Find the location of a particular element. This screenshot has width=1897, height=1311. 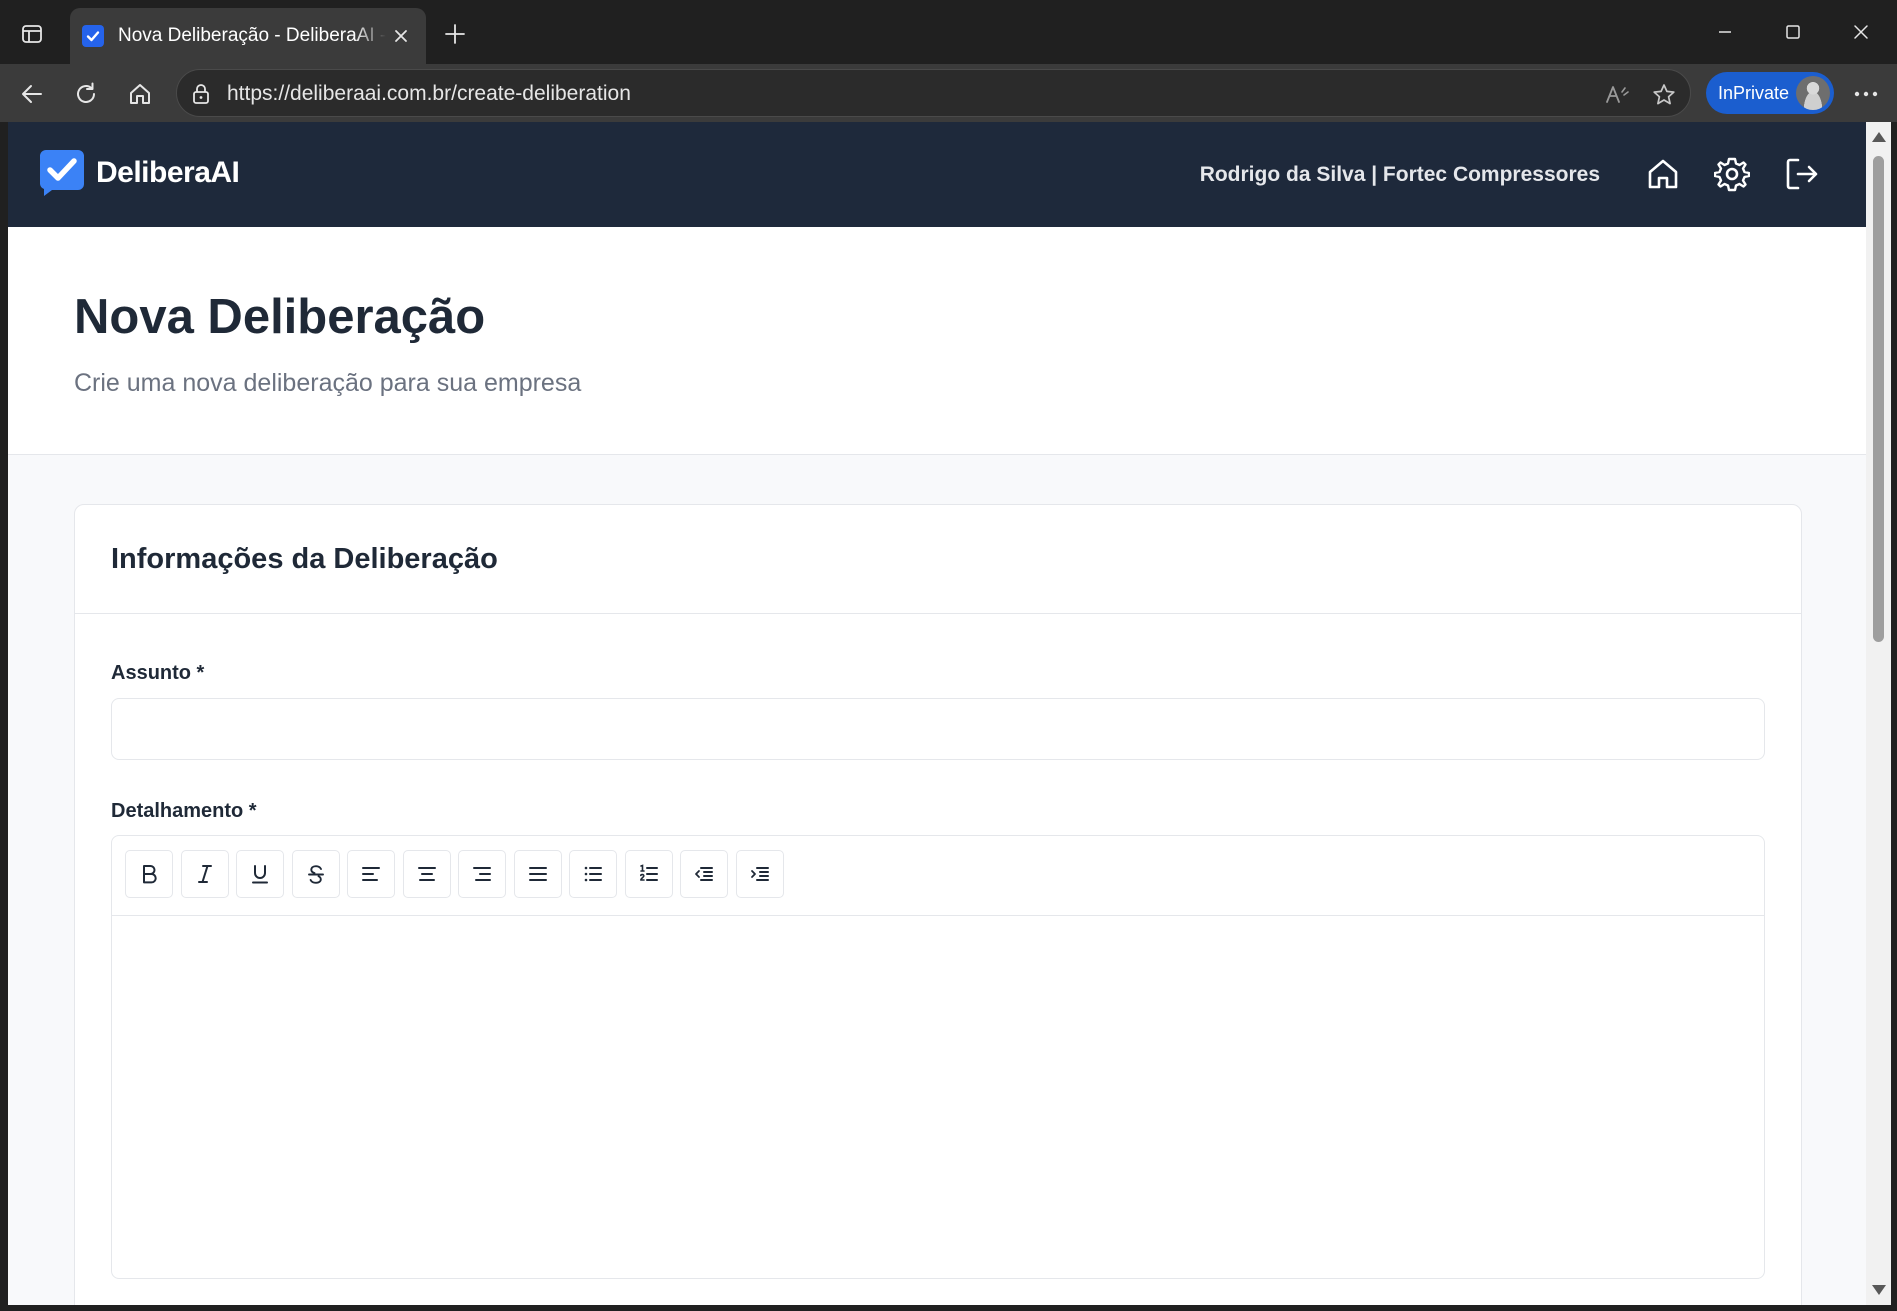

home-browser-icon is located at coordinates (140, 94).